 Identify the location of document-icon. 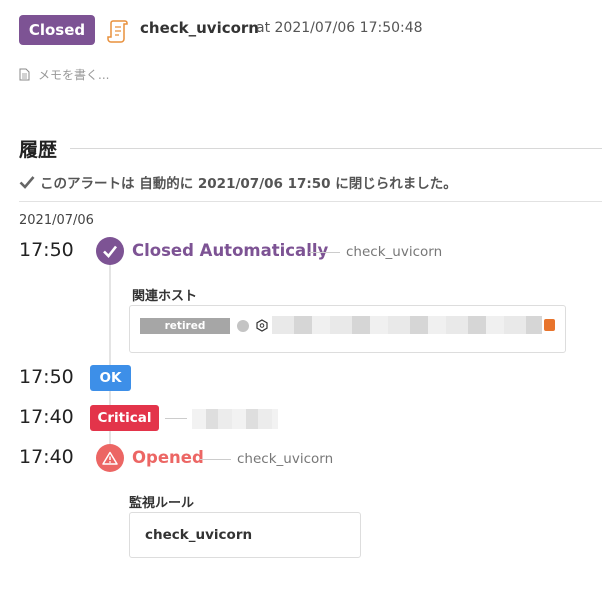
(24, 74).